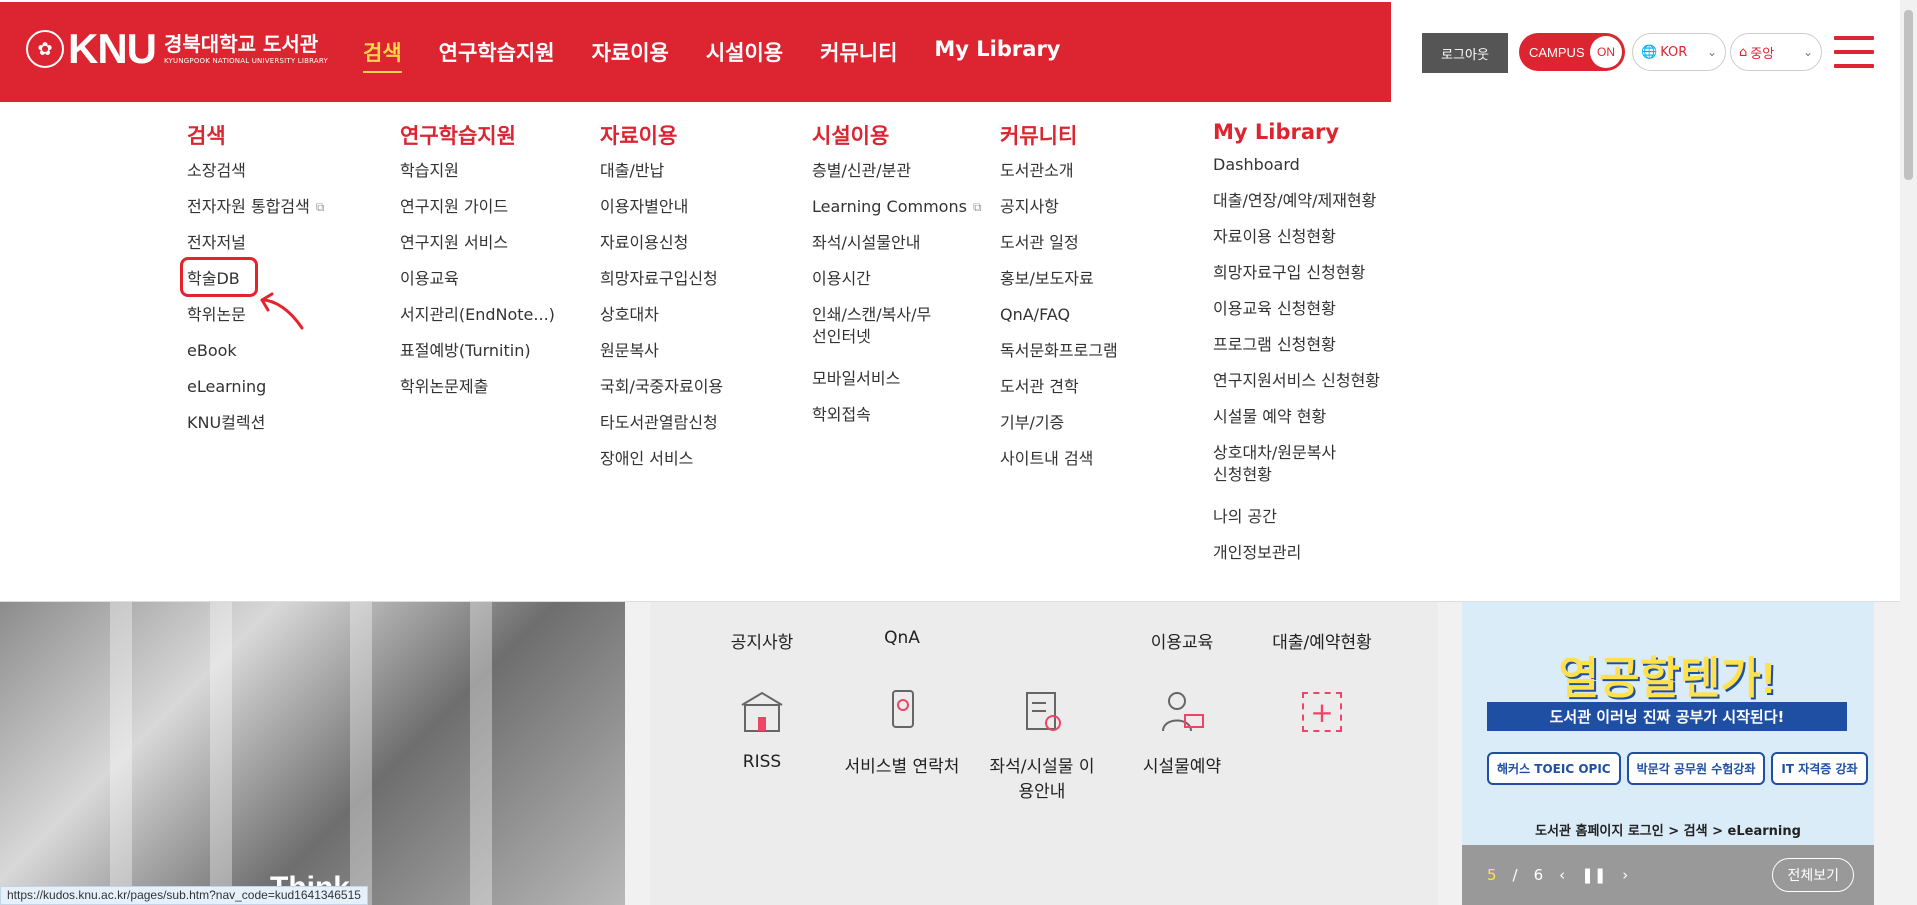 The image size is (1917, 905). I want to click on menu-item: 대출/반납, so click(661, 178).